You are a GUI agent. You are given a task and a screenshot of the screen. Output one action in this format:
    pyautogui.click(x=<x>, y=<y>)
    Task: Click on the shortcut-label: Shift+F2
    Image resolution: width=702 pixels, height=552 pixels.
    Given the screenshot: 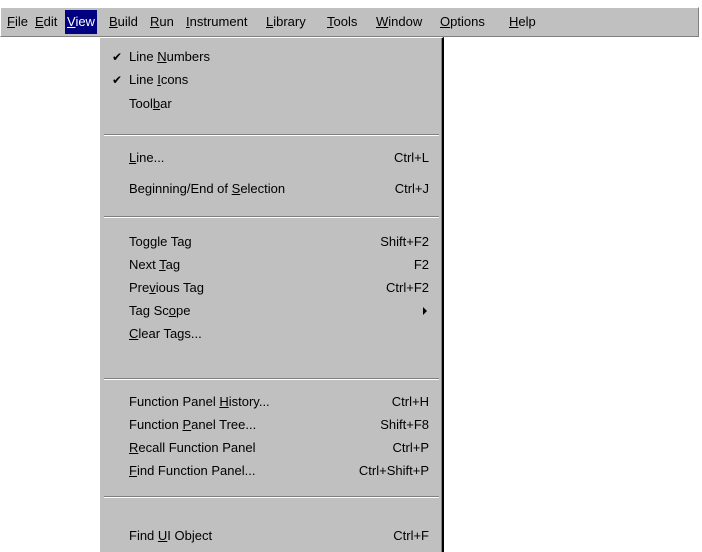 What is the action you would take?
    pyautogui.click(x=404, y=241)
    